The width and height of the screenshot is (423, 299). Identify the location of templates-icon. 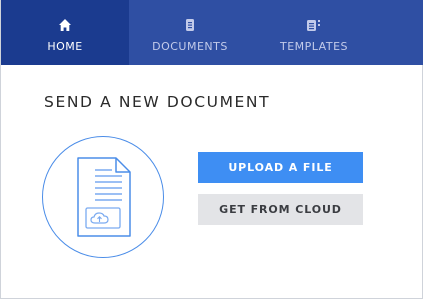
(314, 25).